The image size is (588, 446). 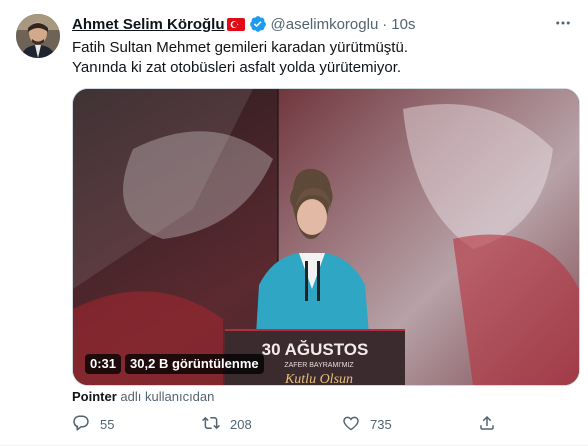 What do you see at coordinates (315, 349) in the screenshot?
I see `banner-line-1: 30 AĞUSTOS` at bounding box center [315, 349].